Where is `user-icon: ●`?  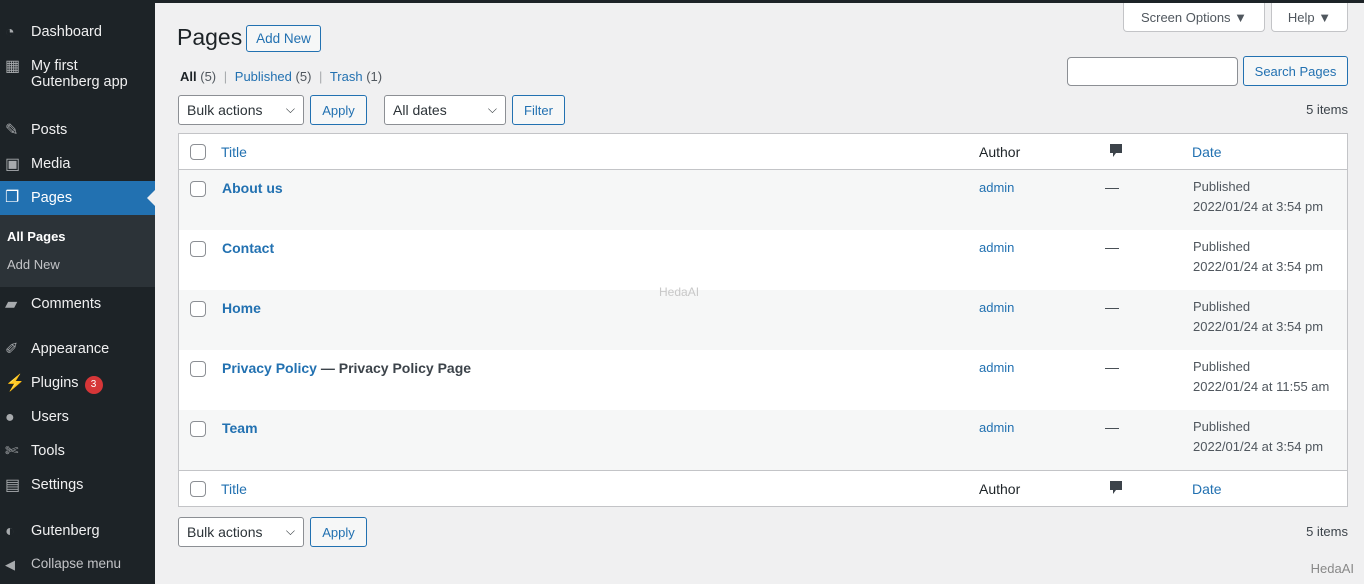 user-icon: ● is located at coordinates (10, 417).